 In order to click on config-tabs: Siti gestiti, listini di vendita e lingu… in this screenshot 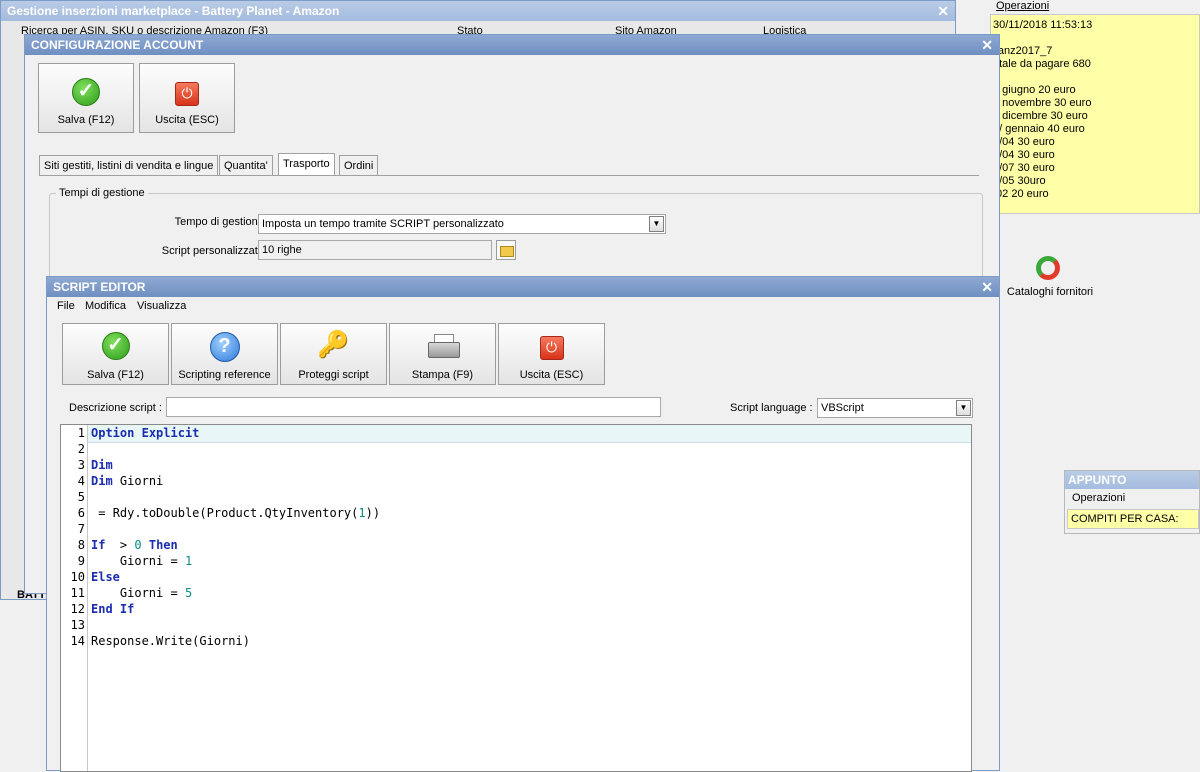, I will do `click(509, 164)`.